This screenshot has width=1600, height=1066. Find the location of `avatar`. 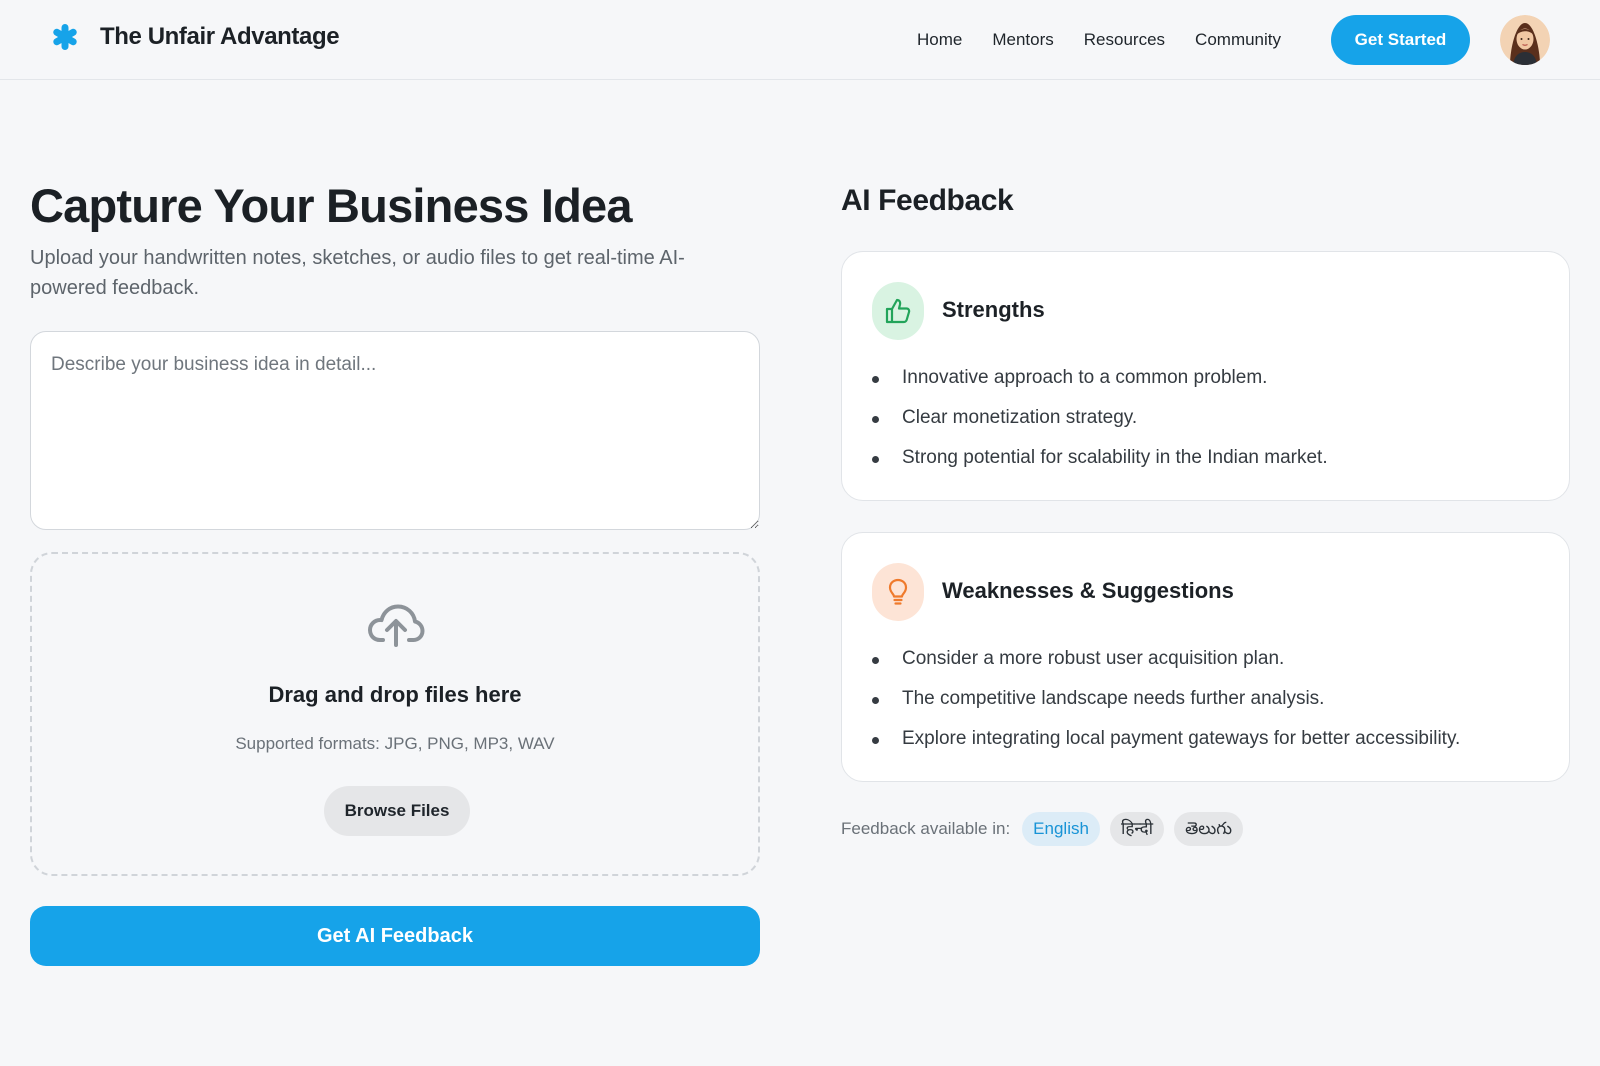

avatar is located at coordinates (1525, 40).